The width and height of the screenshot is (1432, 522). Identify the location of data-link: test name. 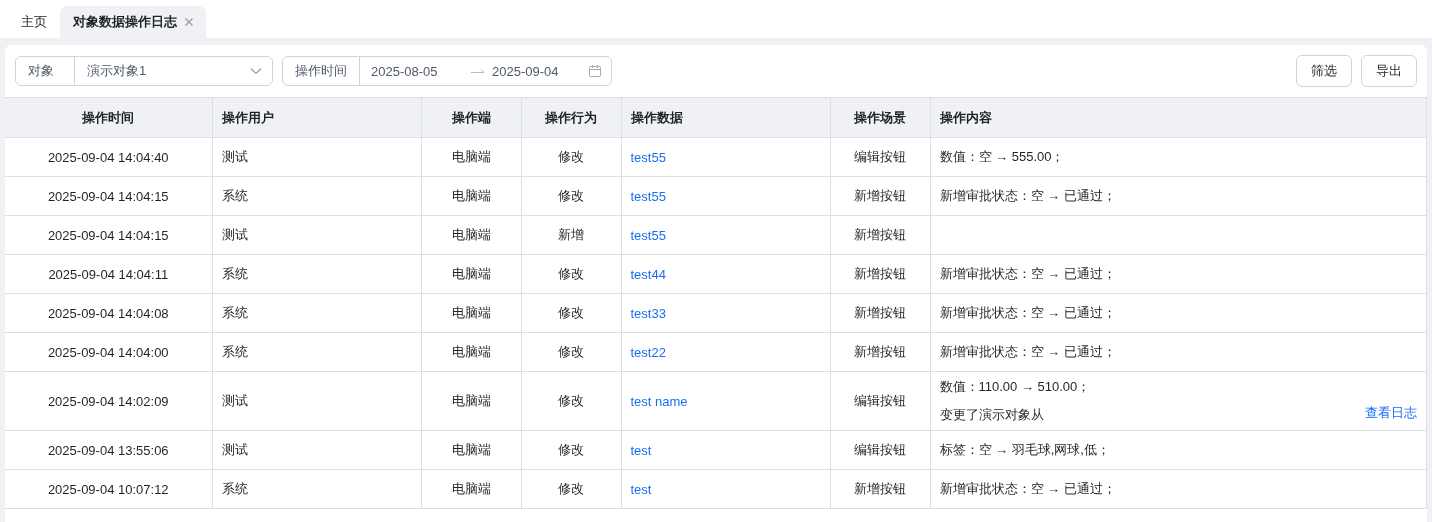
(659, 401).